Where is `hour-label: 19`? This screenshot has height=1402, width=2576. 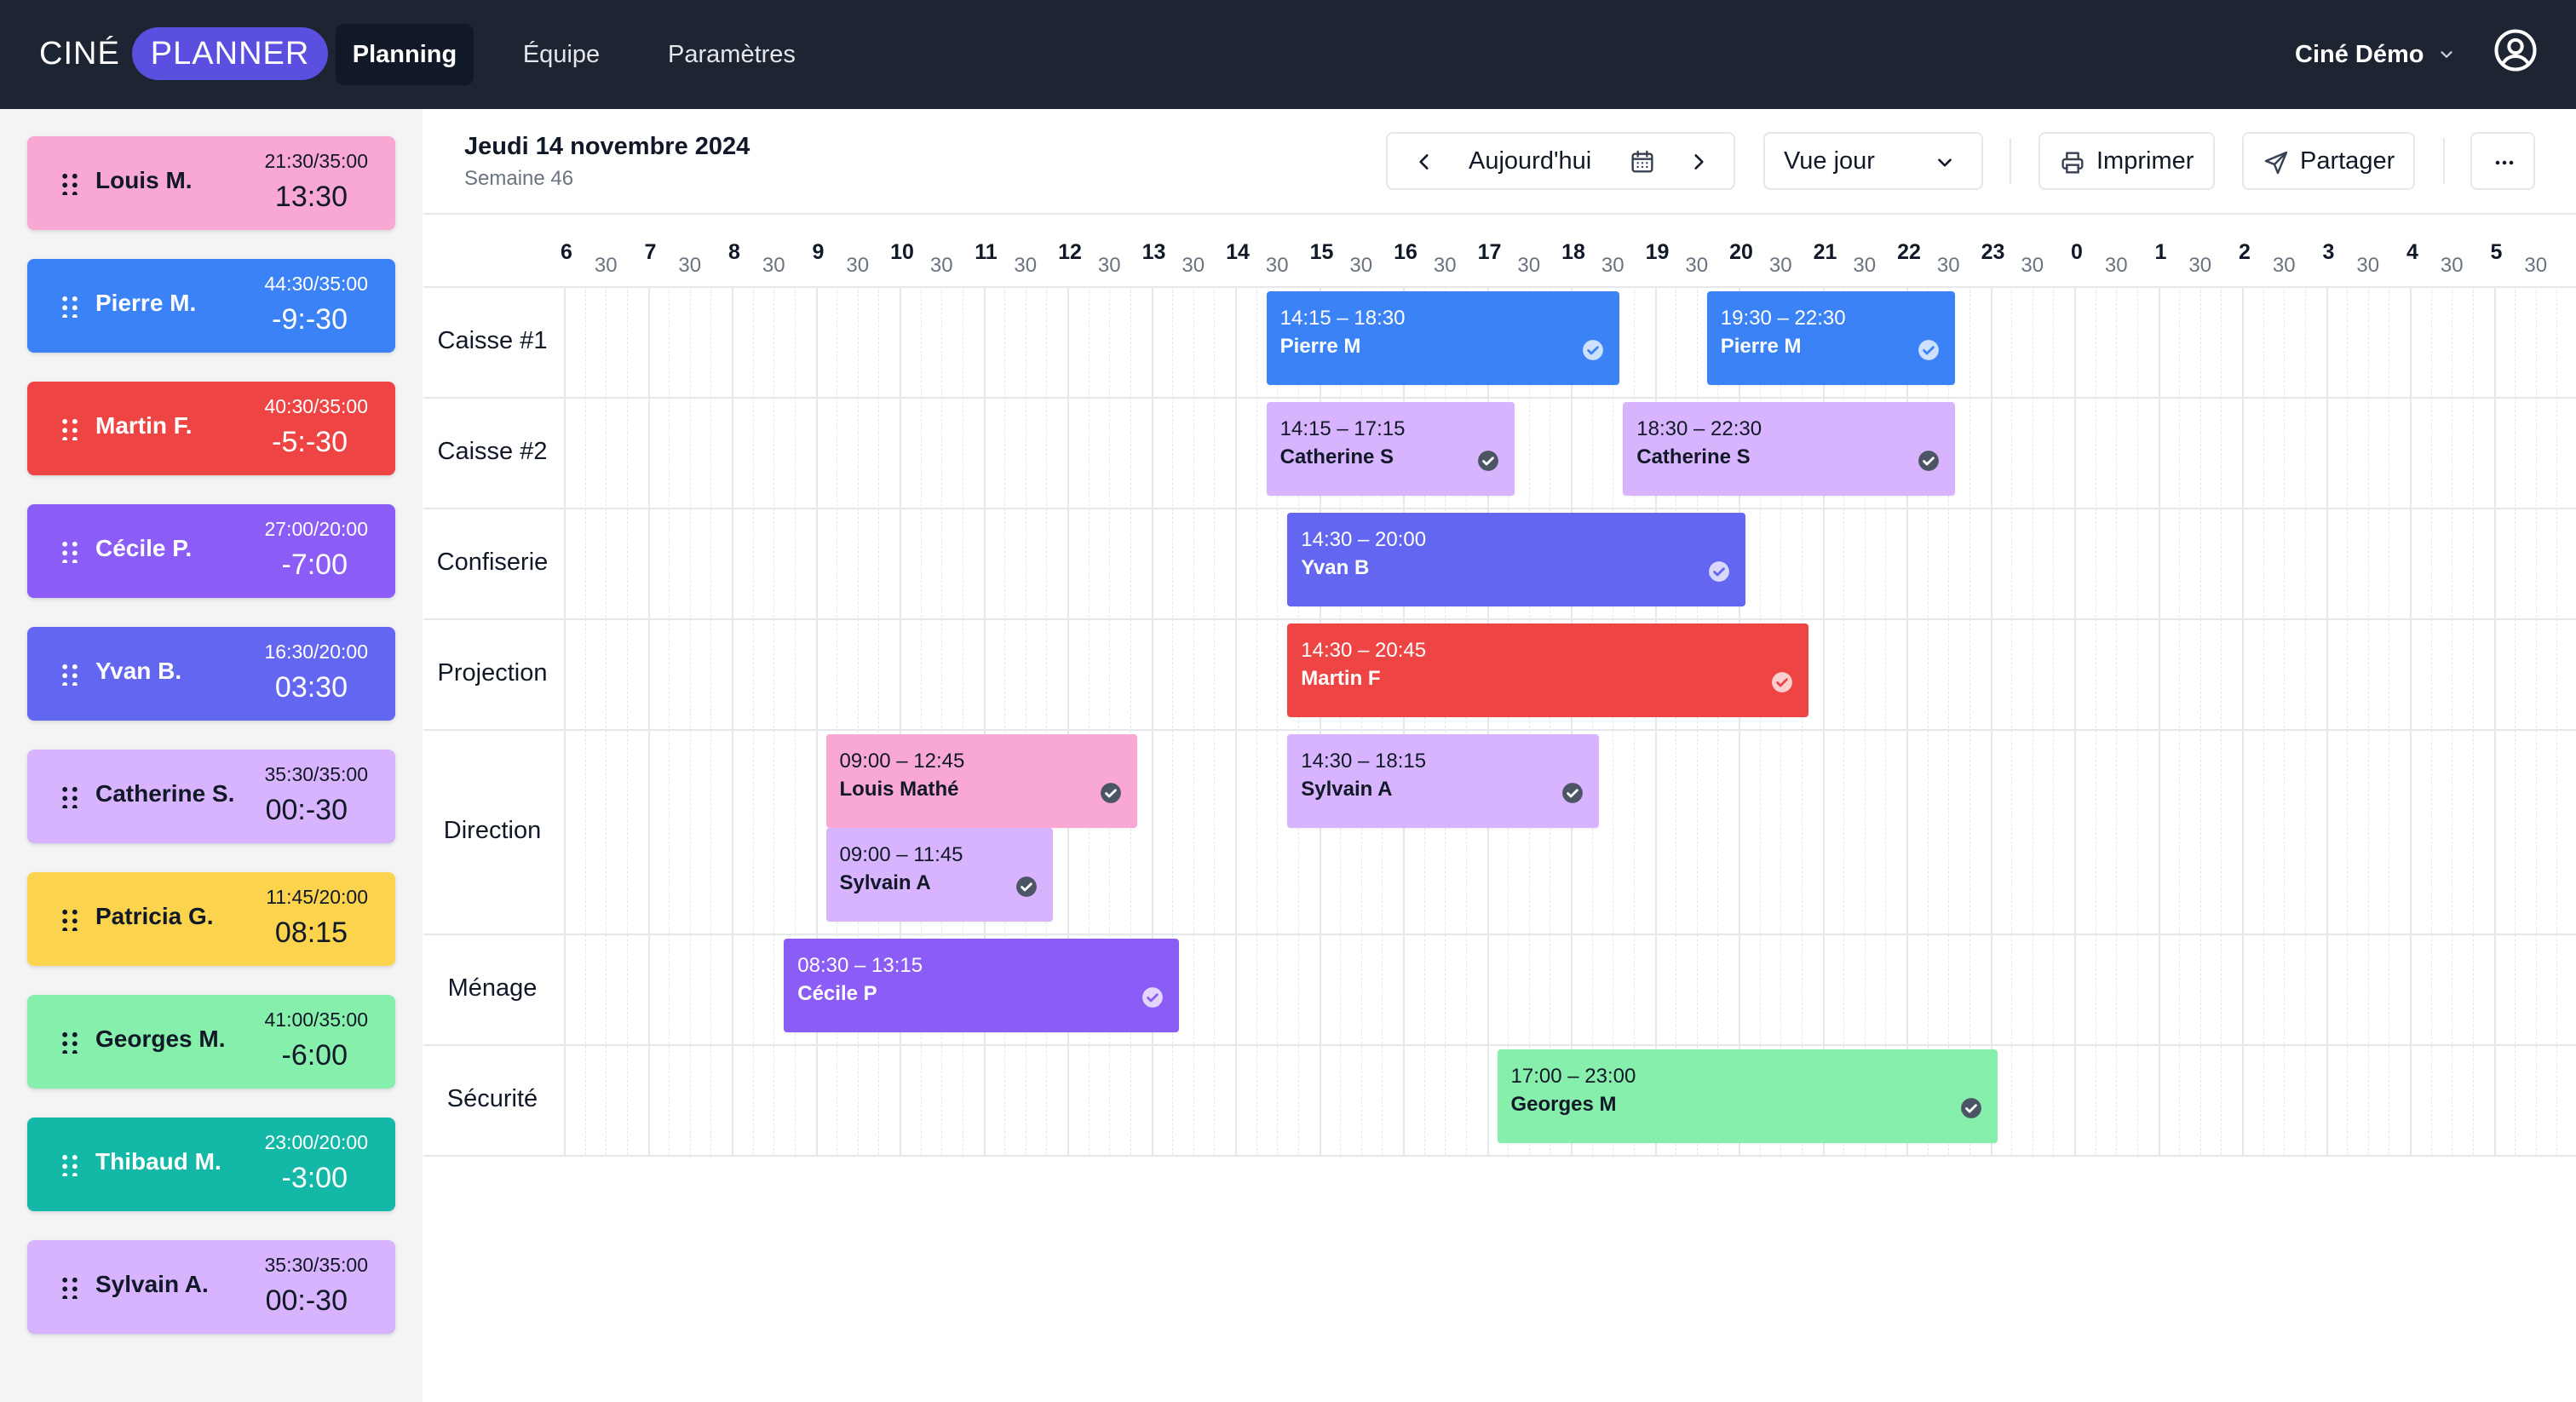 hour-label: 19 is located at coordinates (1657, 252).